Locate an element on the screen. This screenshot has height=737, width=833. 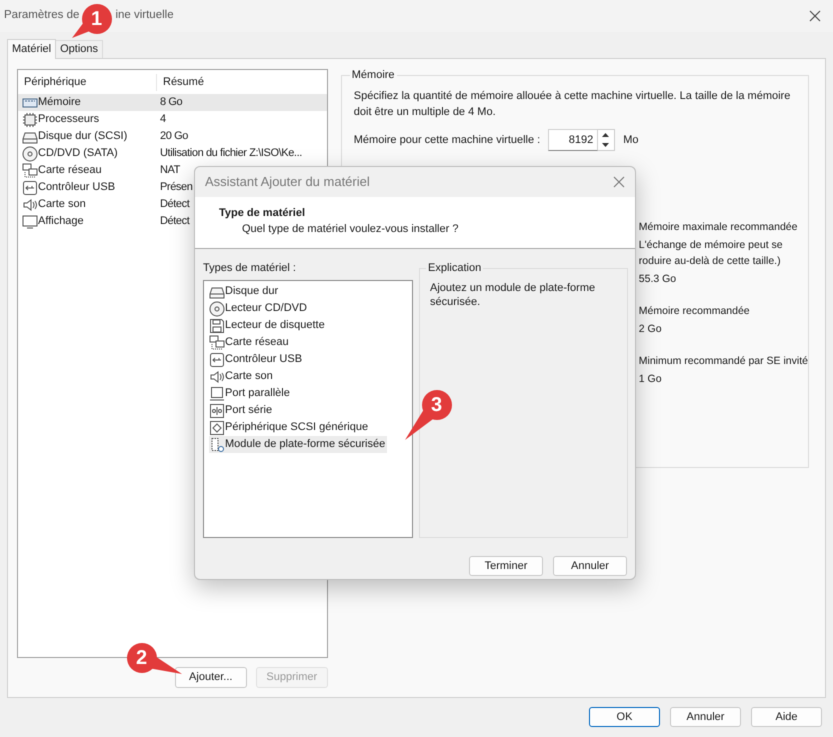
dialog-subheading: Quel type de matériel voulez-vous installer ? is located at coordinates (350, 229).